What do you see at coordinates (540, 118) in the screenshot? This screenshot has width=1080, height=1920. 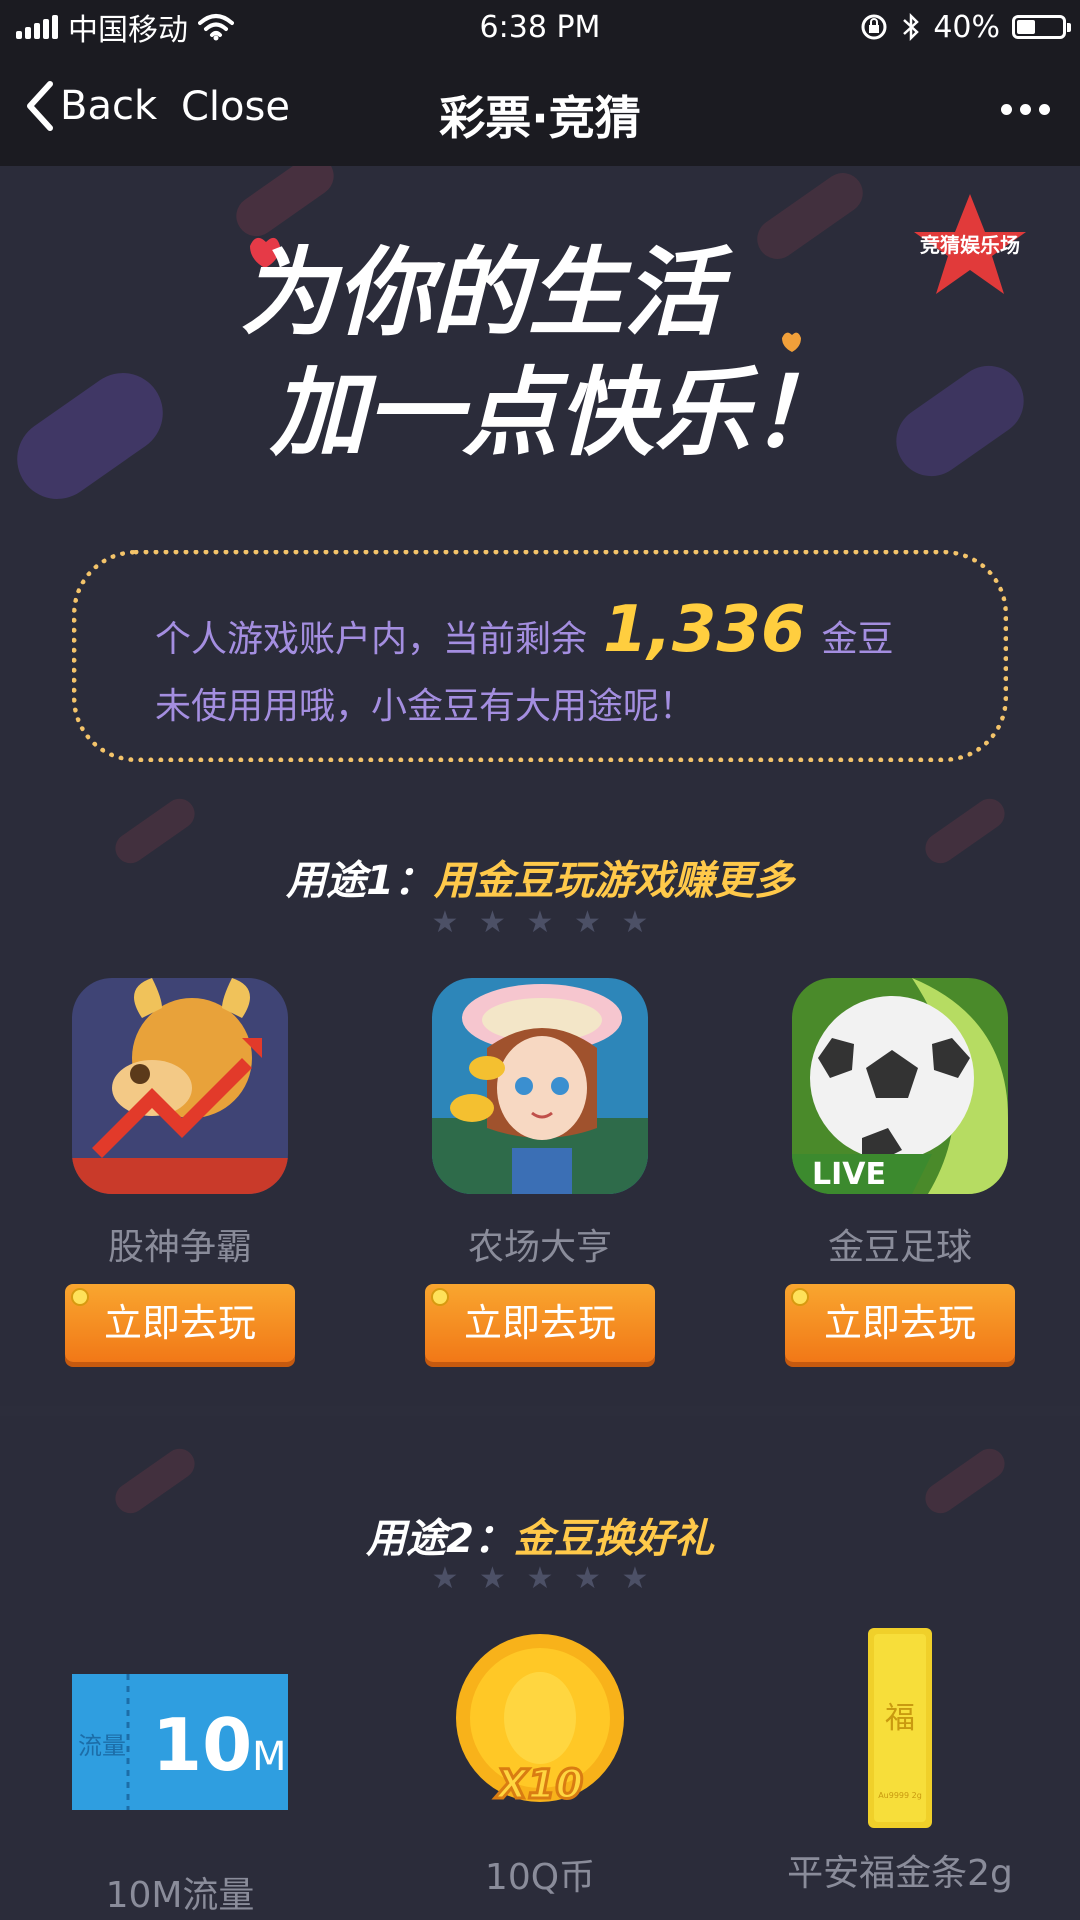 I see `page-title: 彩票·竞猜` at bounding box center [540, 118].